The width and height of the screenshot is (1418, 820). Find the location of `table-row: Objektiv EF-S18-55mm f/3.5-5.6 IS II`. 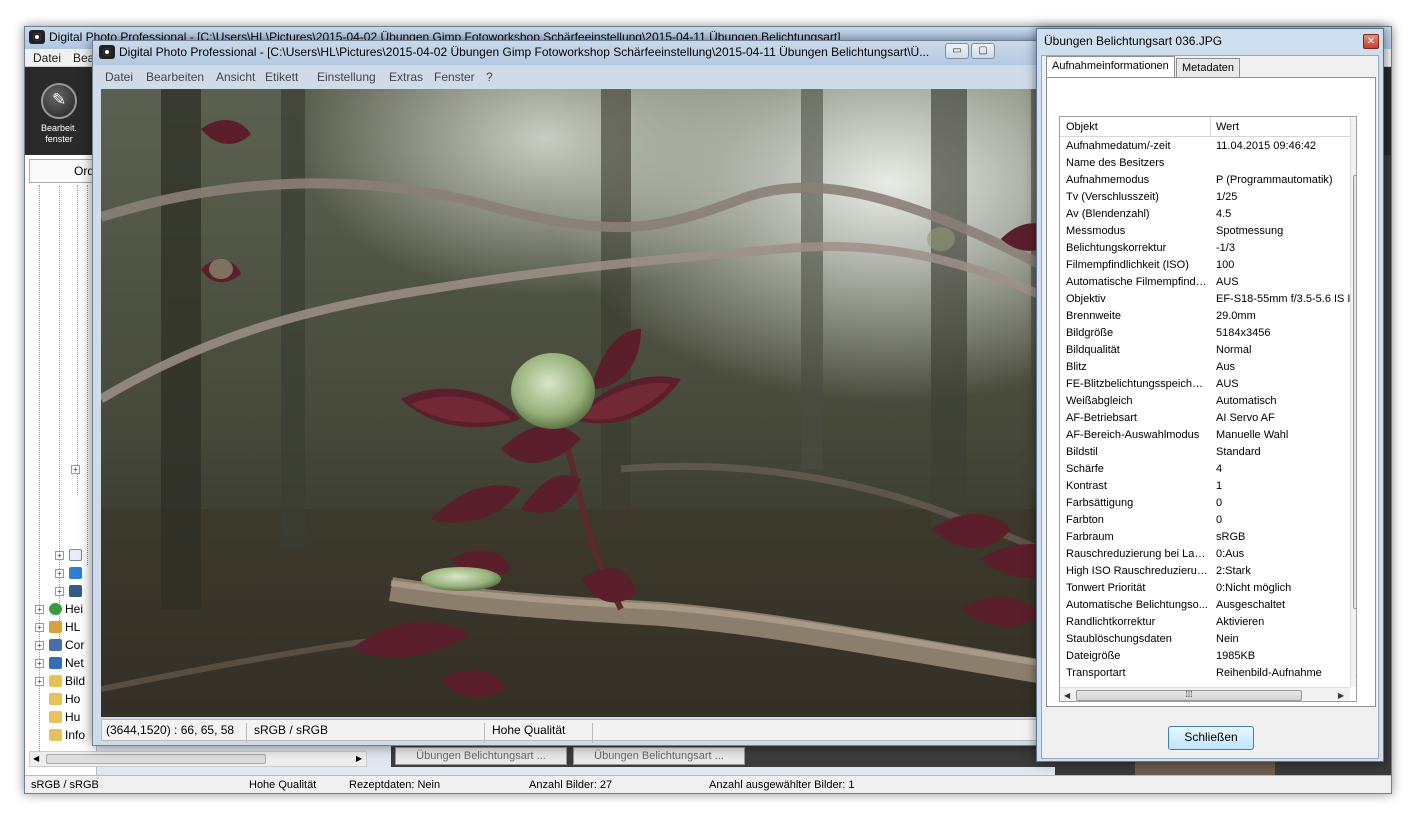

table-row: Objektiv EF-S18-55mm f/3.5-5.6 IS II is located at coordinates (1205, 299).